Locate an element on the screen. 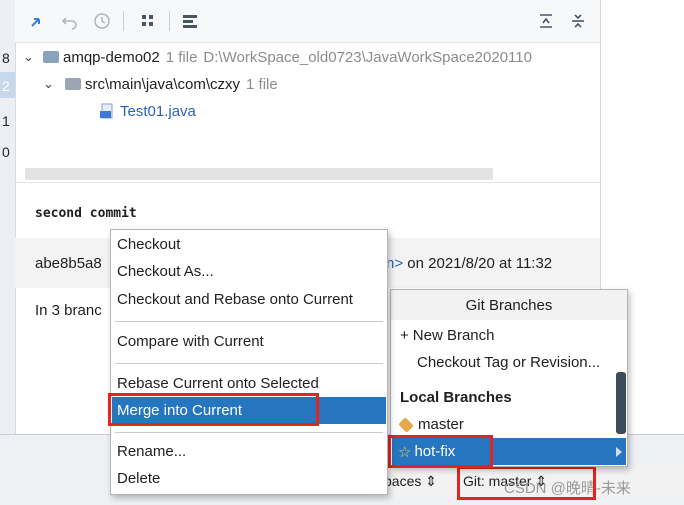 This screenshot has height=505, width=684. menu-item-checkout-rebase: Checkout and Rebase onto Current is located at coordinates (249, 299).